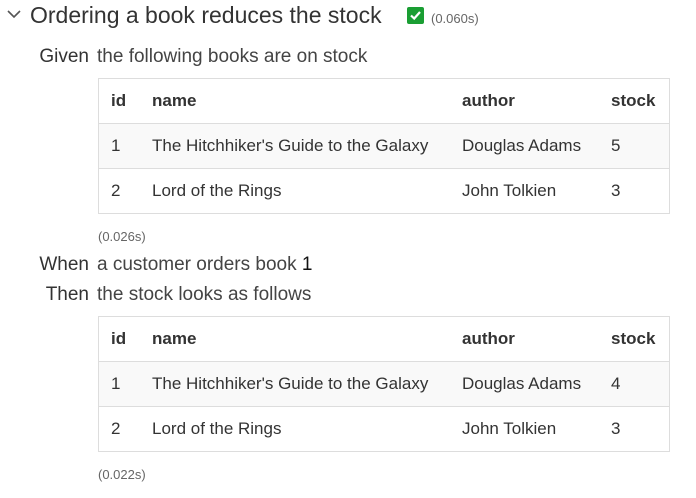 The height and width of the screenshot is (498, 696). I want to click on scenario-title: Ordering a book reduces the stock, so click(206, 15).